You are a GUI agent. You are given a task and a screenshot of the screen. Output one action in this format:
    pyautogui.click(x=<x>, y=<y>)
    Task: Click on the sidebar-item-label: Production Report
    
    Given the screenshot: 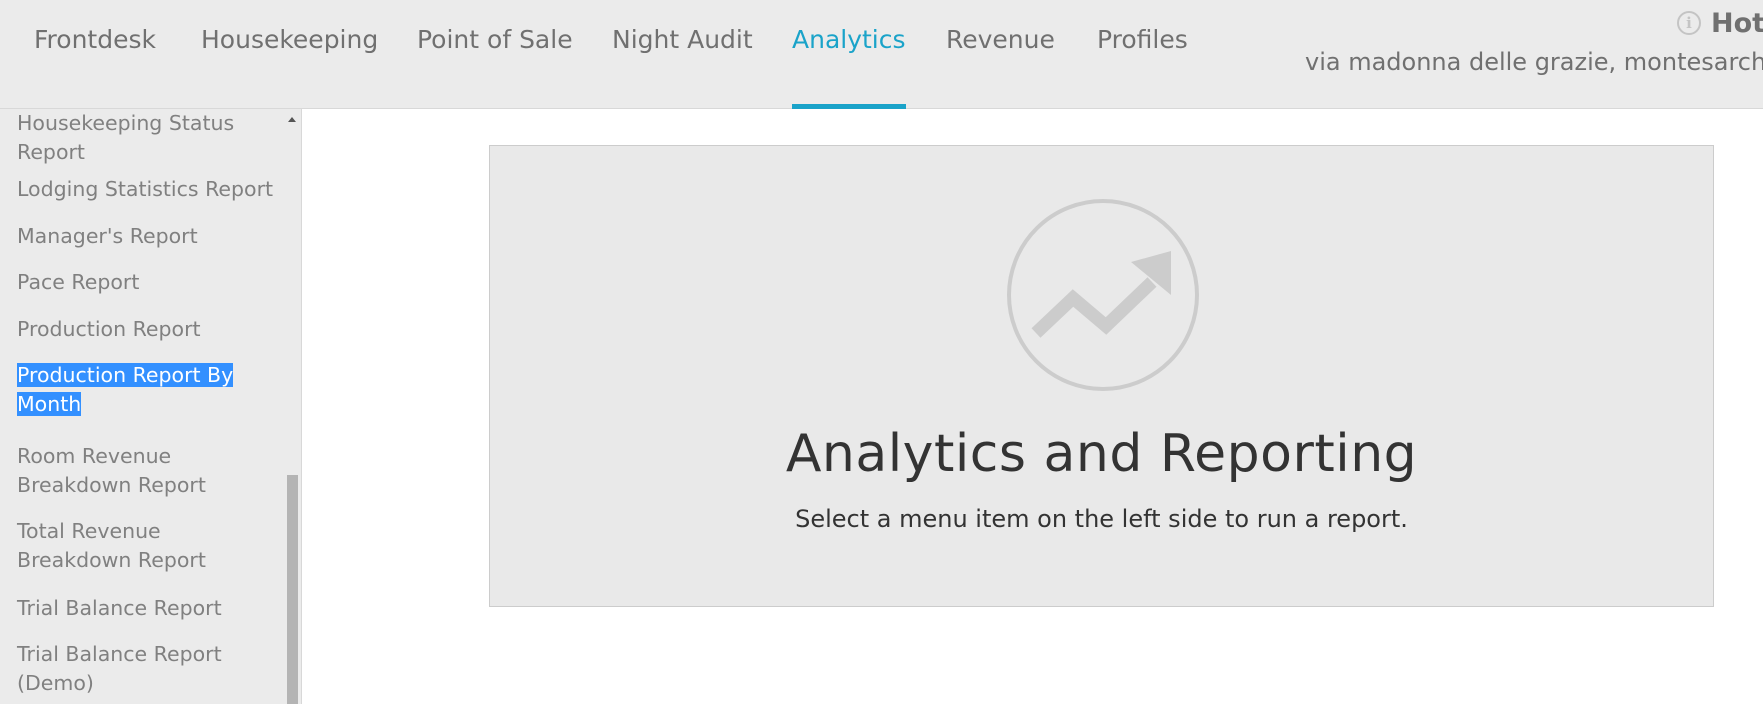 What is the action you would take?
    pyautogui.click(x=109, y=329)
    